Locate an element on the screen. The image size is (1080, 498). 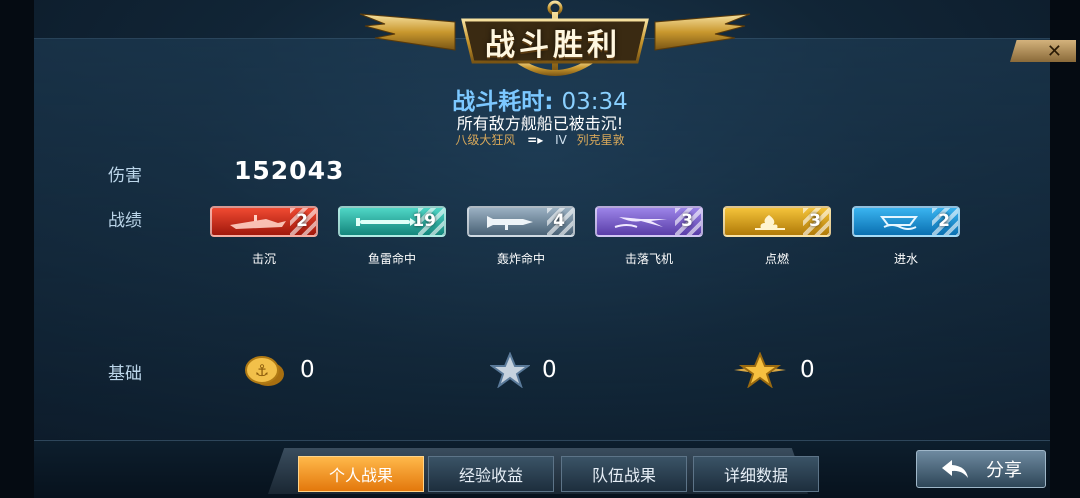
rank-level: IV is located at coordinates (561, 140).